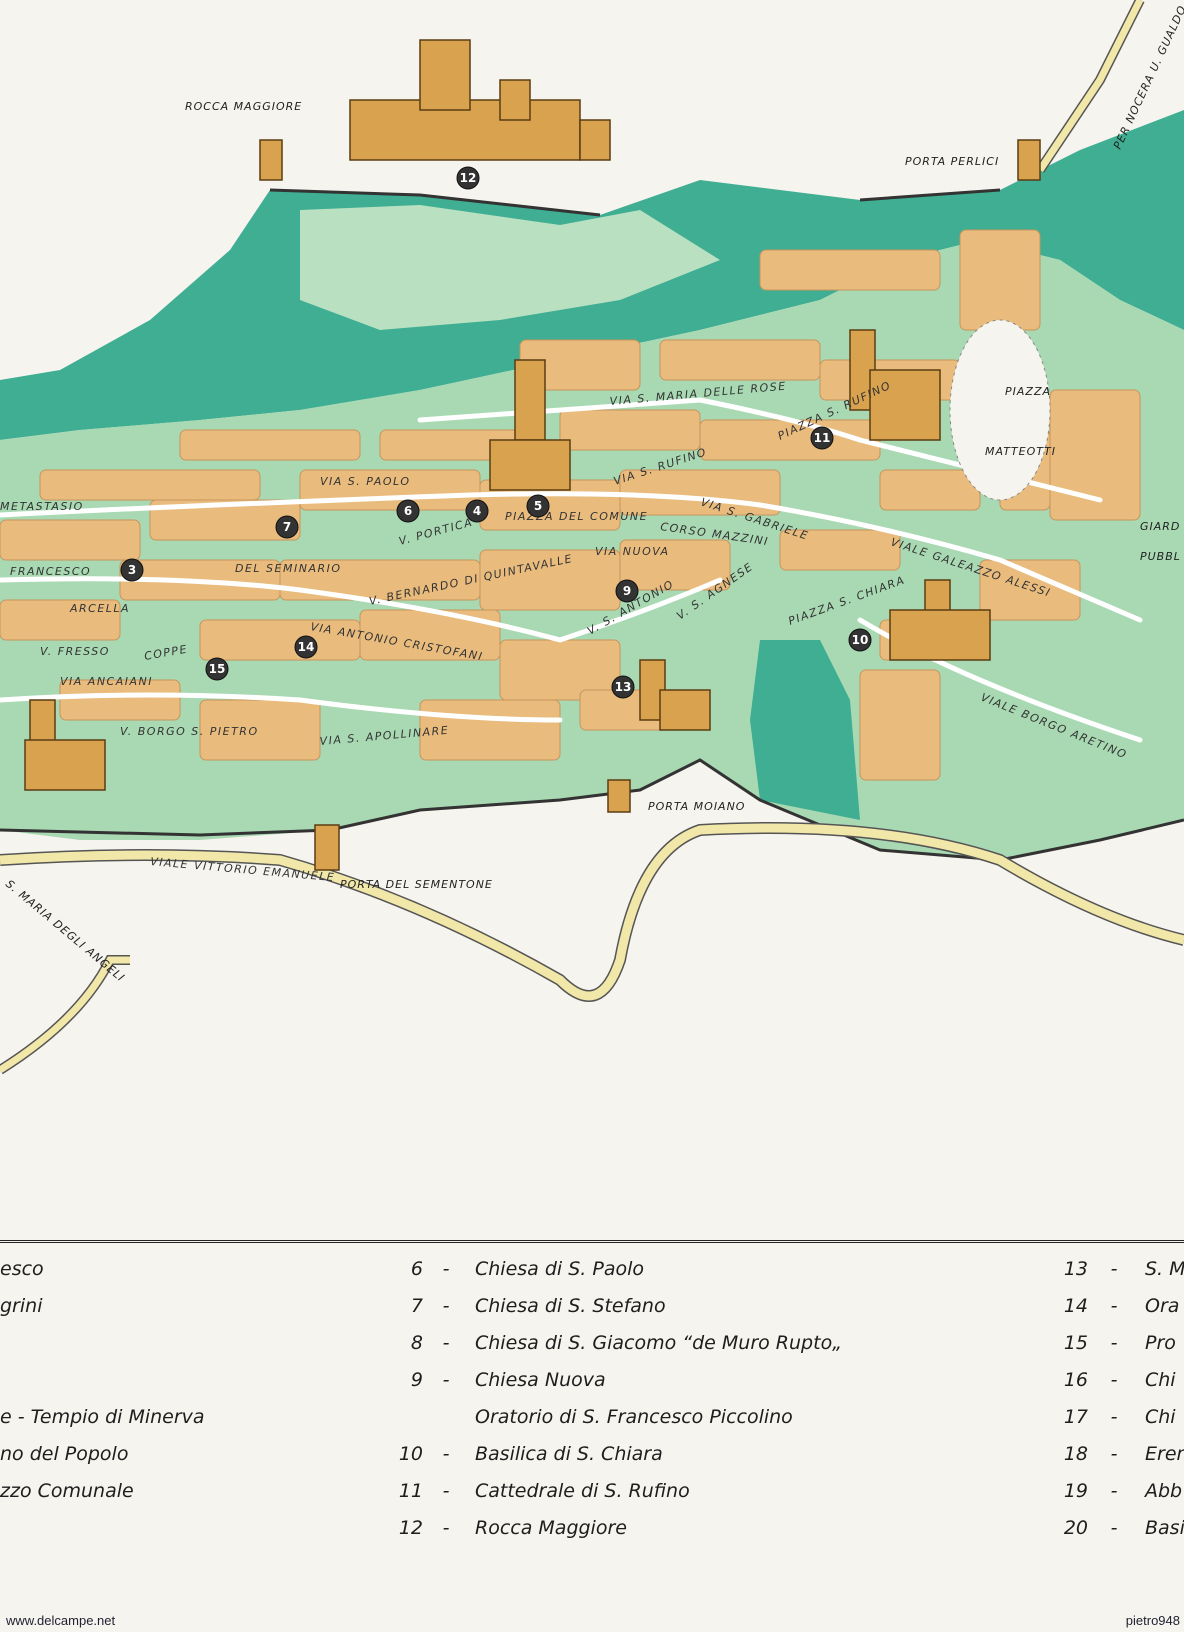  What do you see at coordinates (696, 806) in the screenshot?
I see `label-porta-moiano: PORTA MOIANO` at bounding box center [696, 806].